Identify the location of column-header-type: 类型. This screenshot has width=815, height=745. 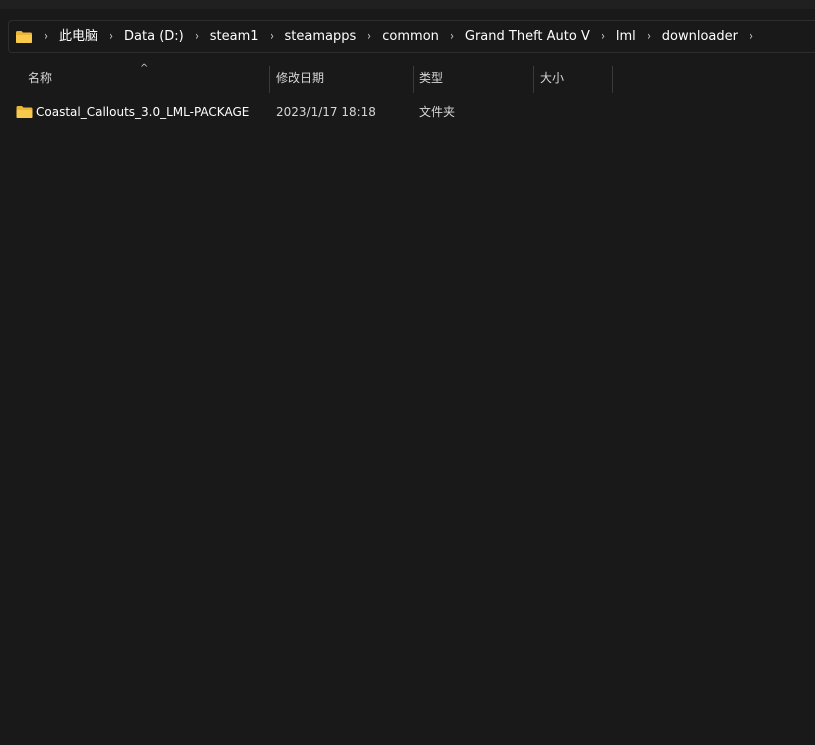
(431, 78).